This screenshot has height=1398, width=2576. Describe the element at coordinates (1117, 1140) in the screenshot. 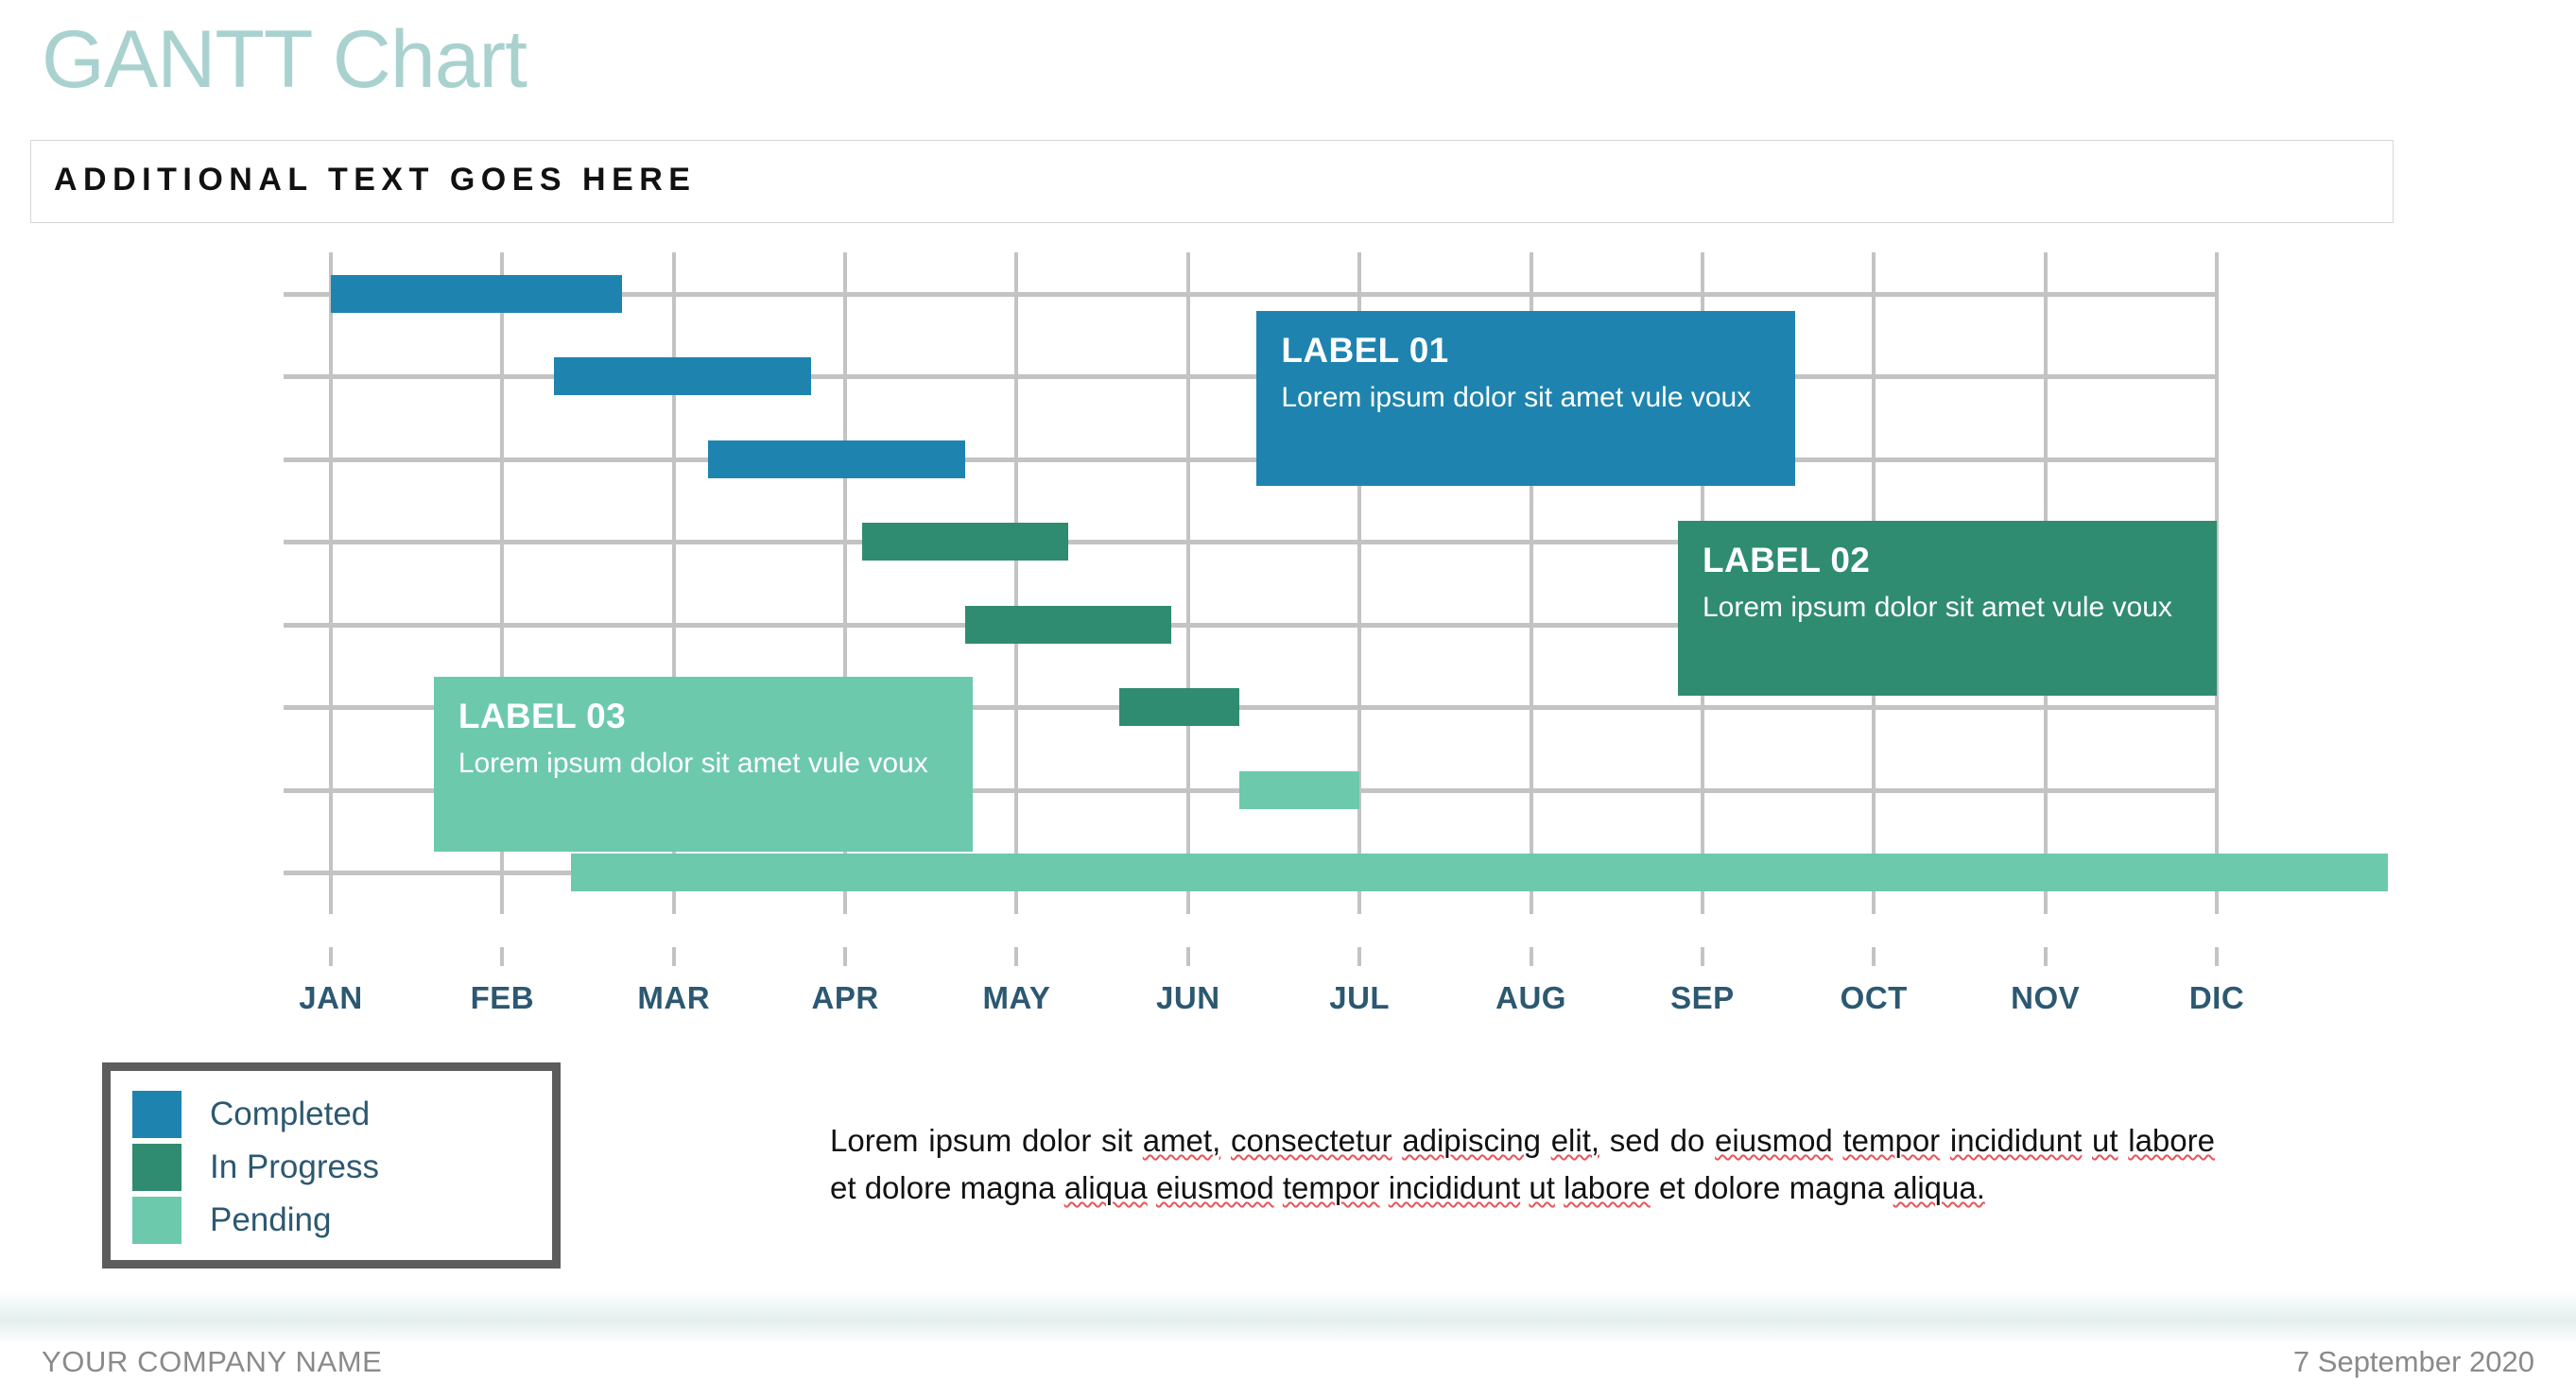

I see `paragraph-word: sit` at that location.